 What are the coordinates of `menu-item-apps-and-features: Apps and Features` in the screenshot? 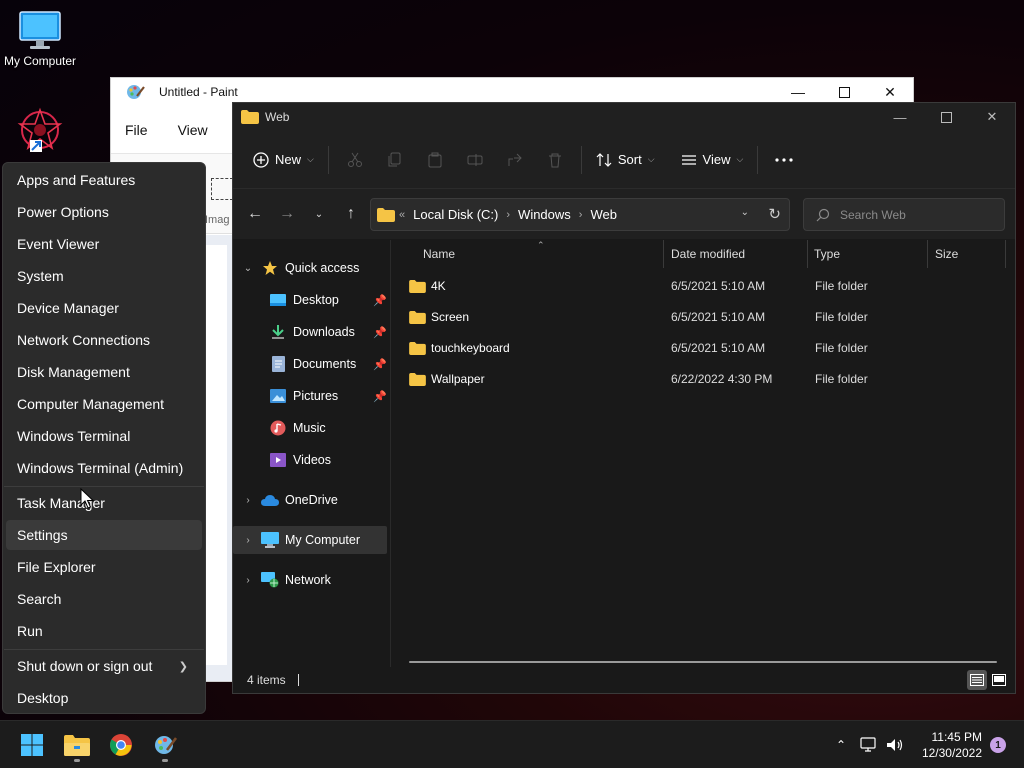 It's located at (104, 180).